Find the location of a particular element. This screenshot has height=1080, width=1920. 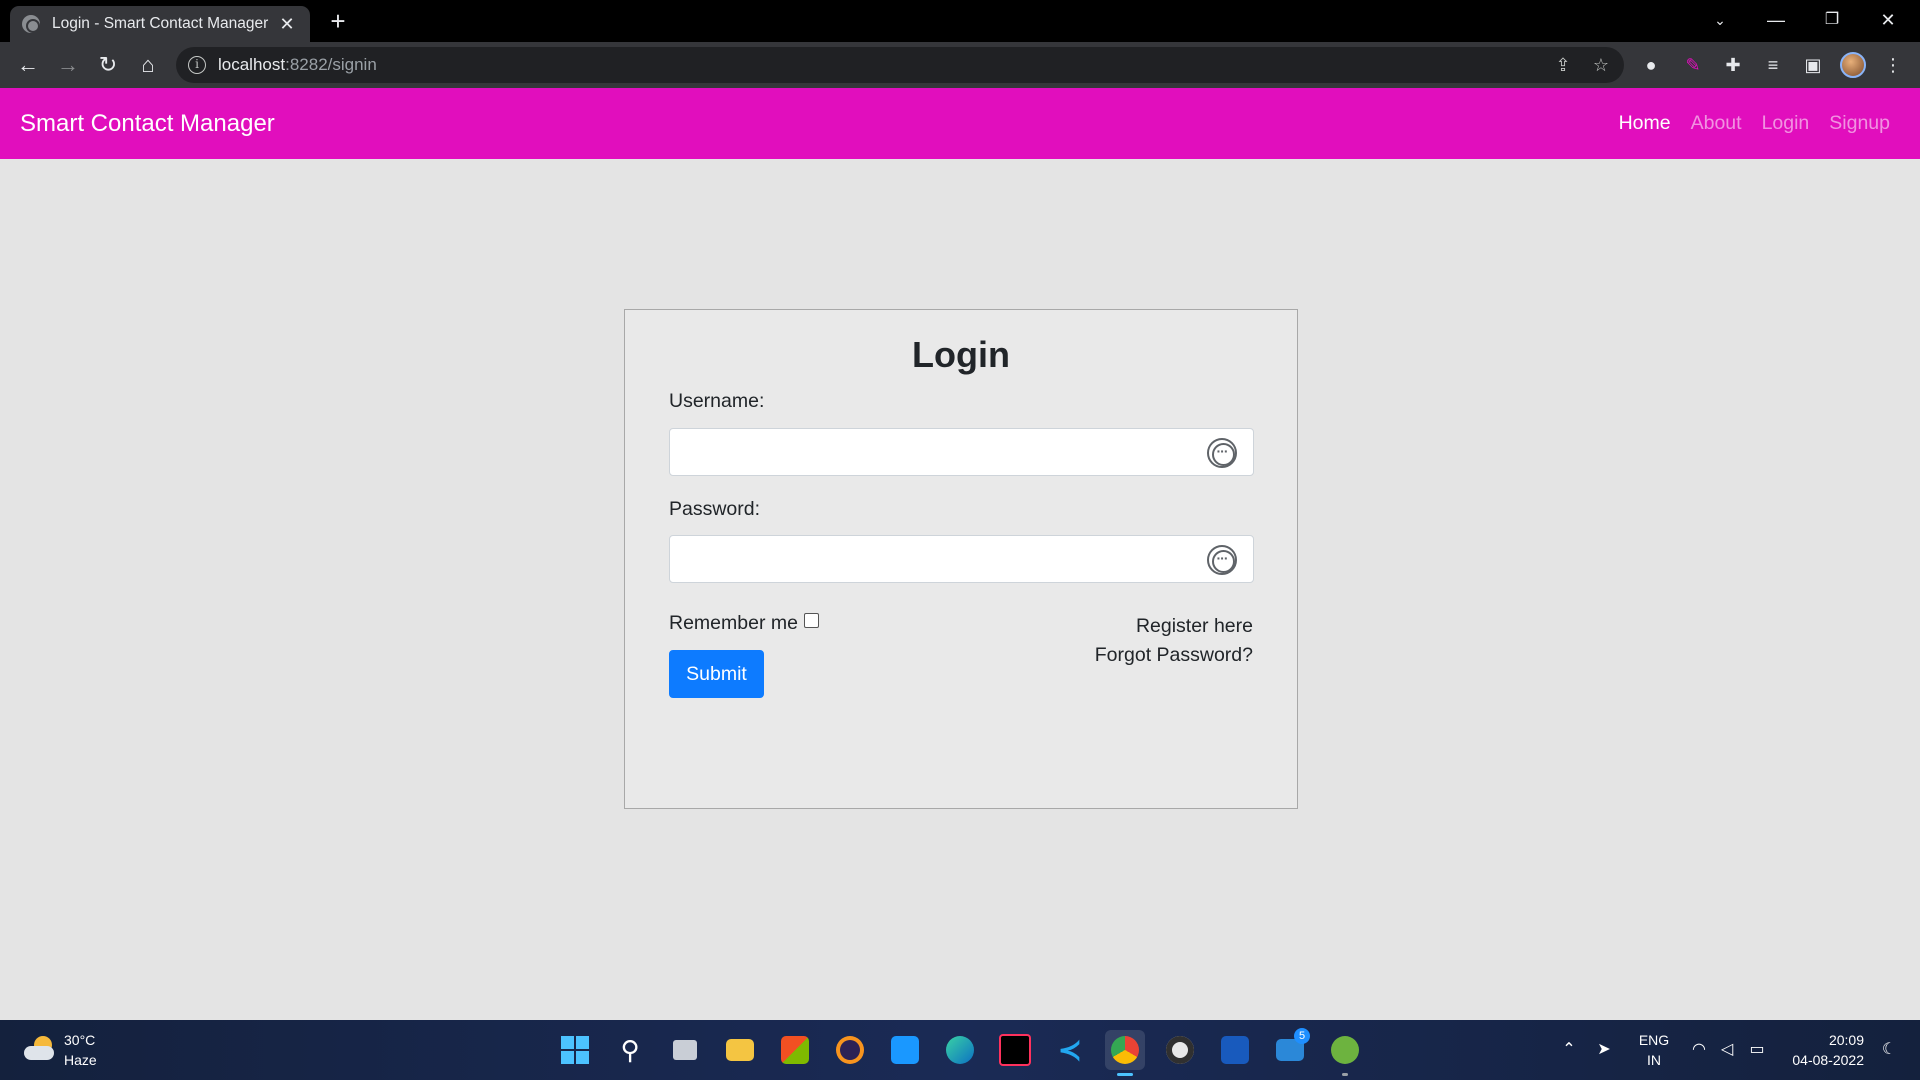

region-indicator: IN is located at coordinates (1654, 1060).